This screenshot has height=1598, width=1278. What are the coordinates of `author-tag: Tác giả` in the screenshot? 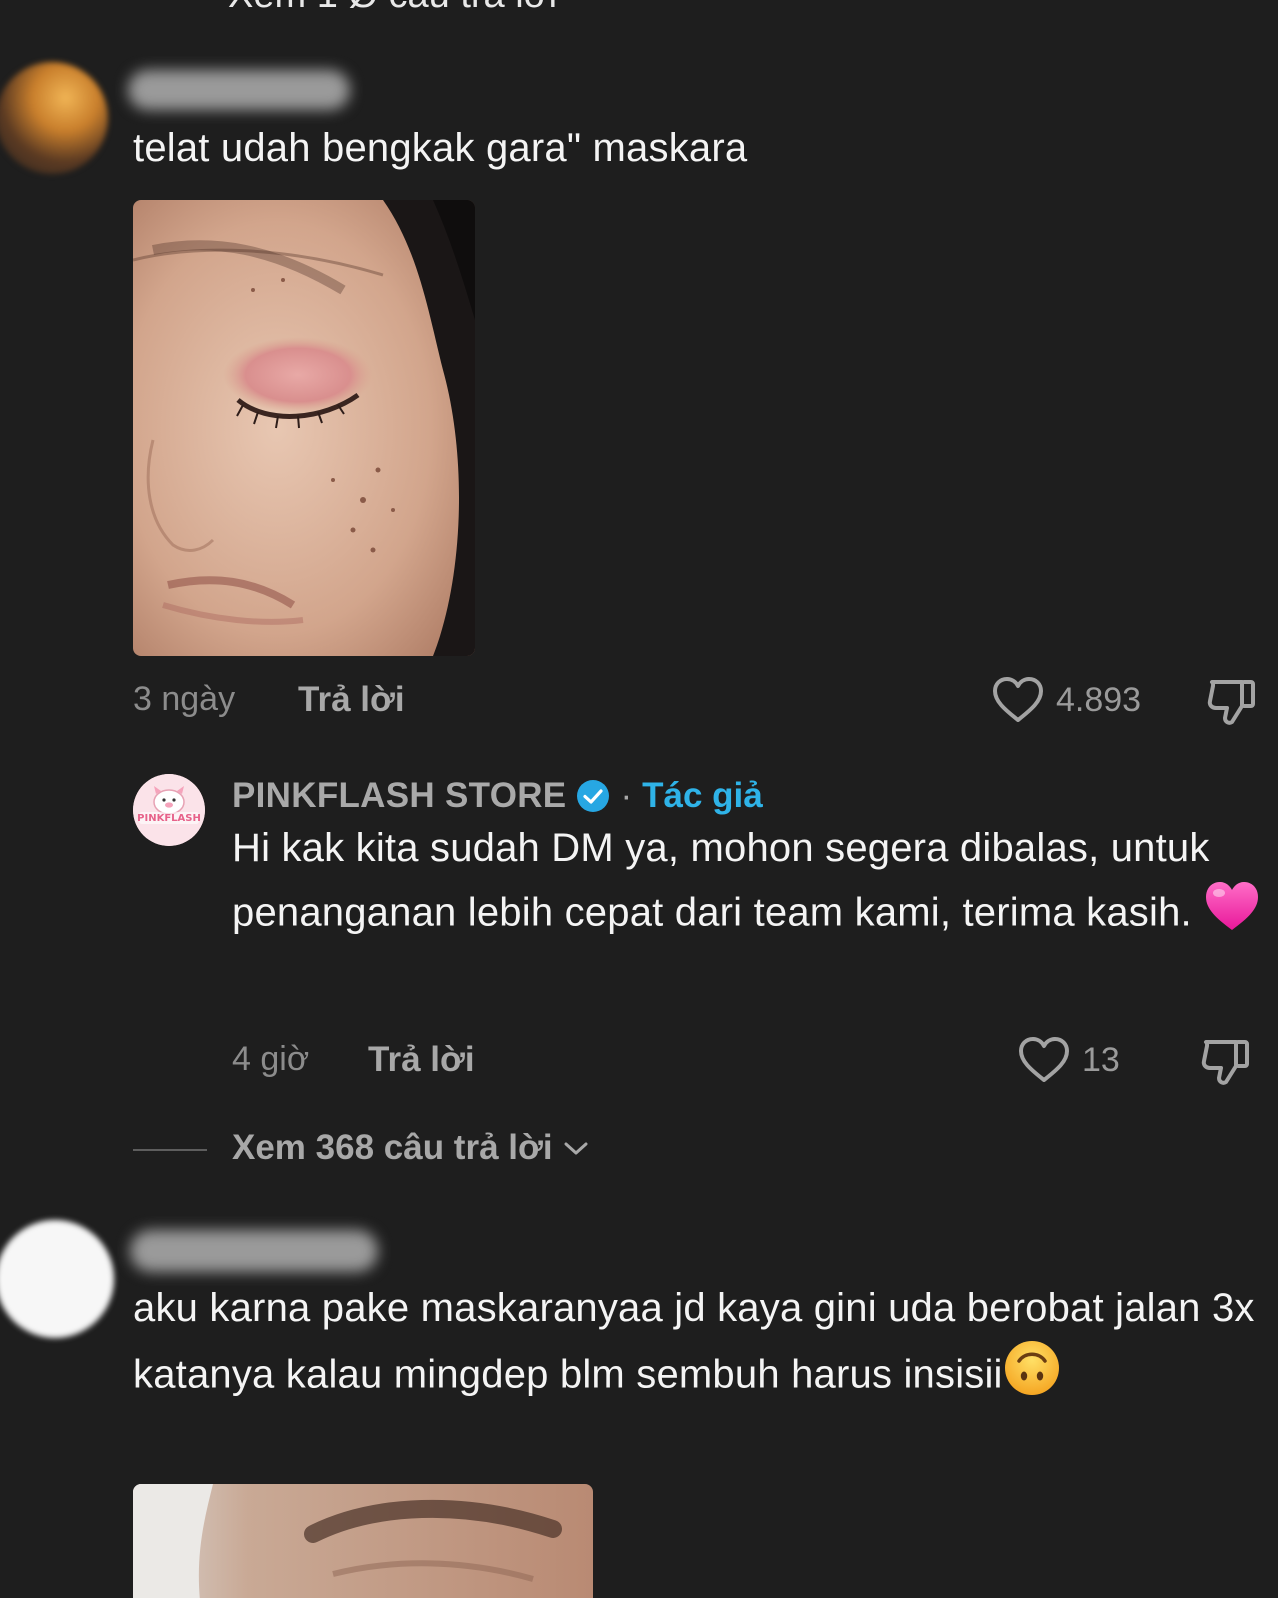 It's located at (702, 795).